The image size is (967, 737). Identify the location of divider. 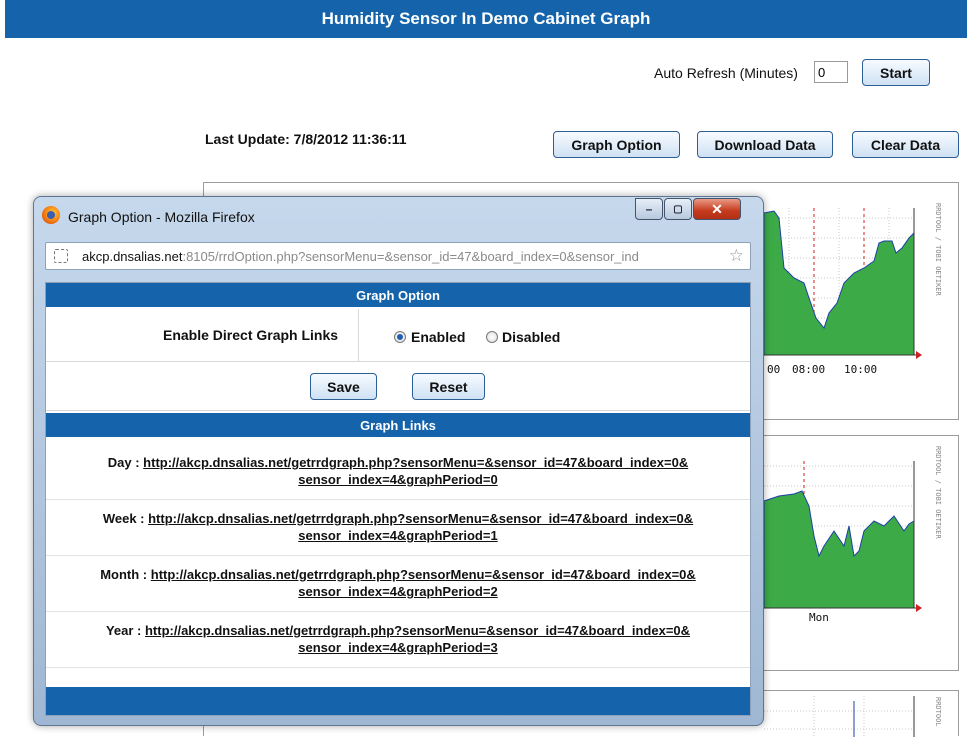
(358, 335).